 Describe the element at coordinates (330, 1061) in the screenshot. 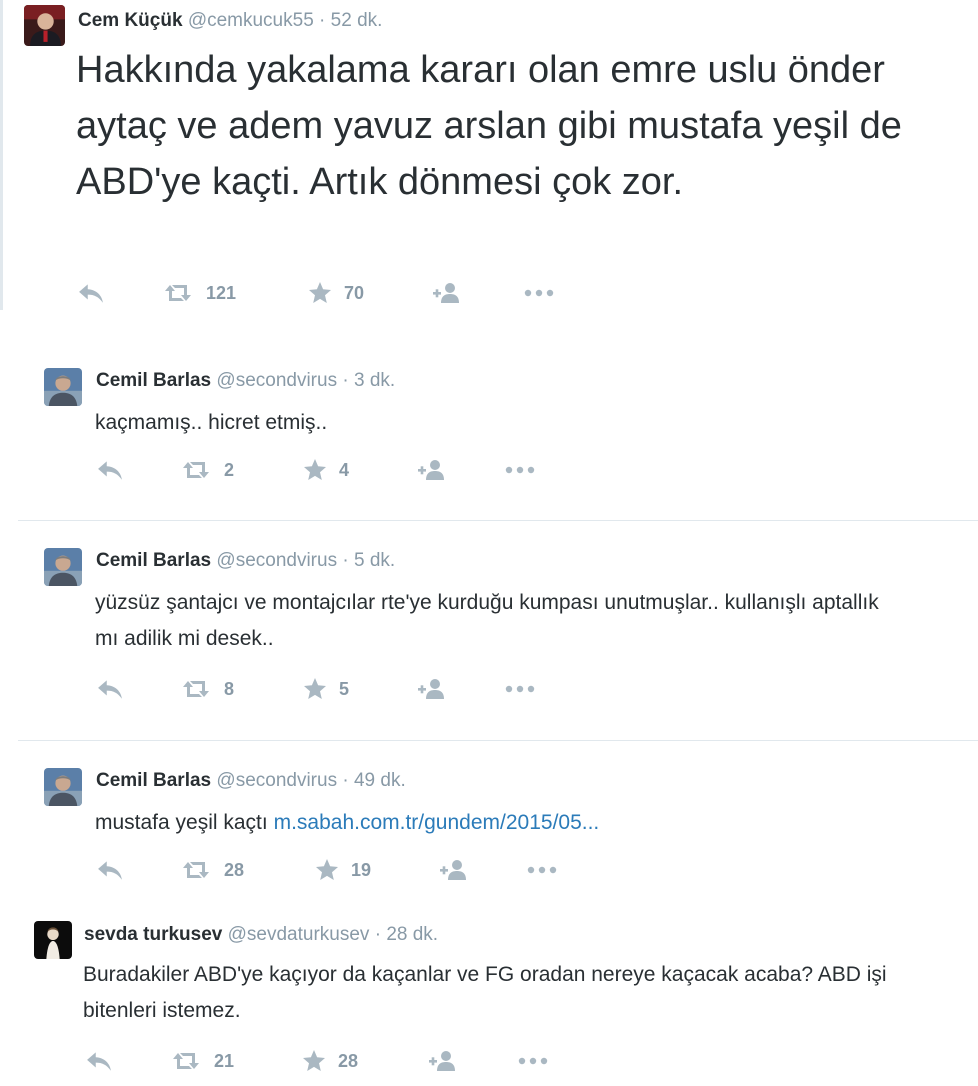

I see `favorite-button: 28` at that location.